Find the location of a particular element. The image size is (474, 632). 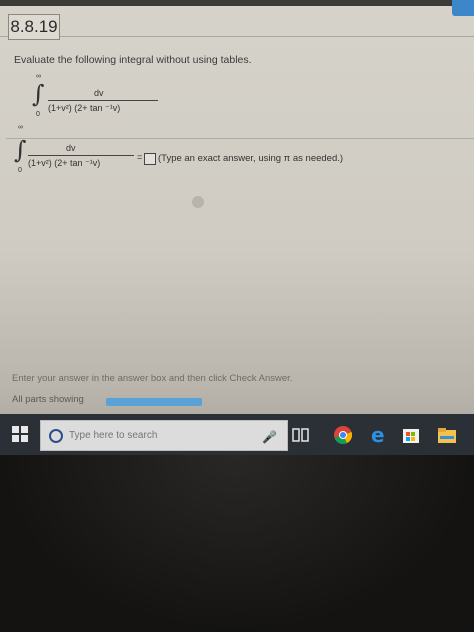

search-box is located at coordinates (164, 435).